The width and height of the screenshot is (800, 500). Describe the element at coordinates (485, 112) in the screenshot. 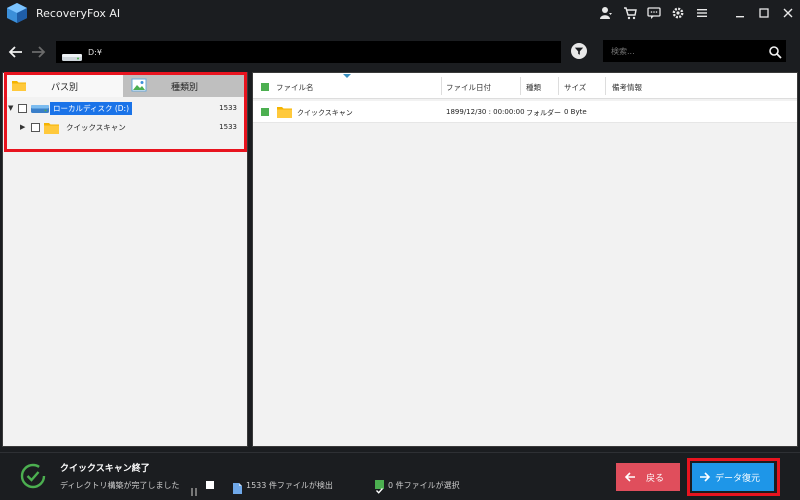

I see `cell-date: 1899/12/30 : 00:00:00` at that location.